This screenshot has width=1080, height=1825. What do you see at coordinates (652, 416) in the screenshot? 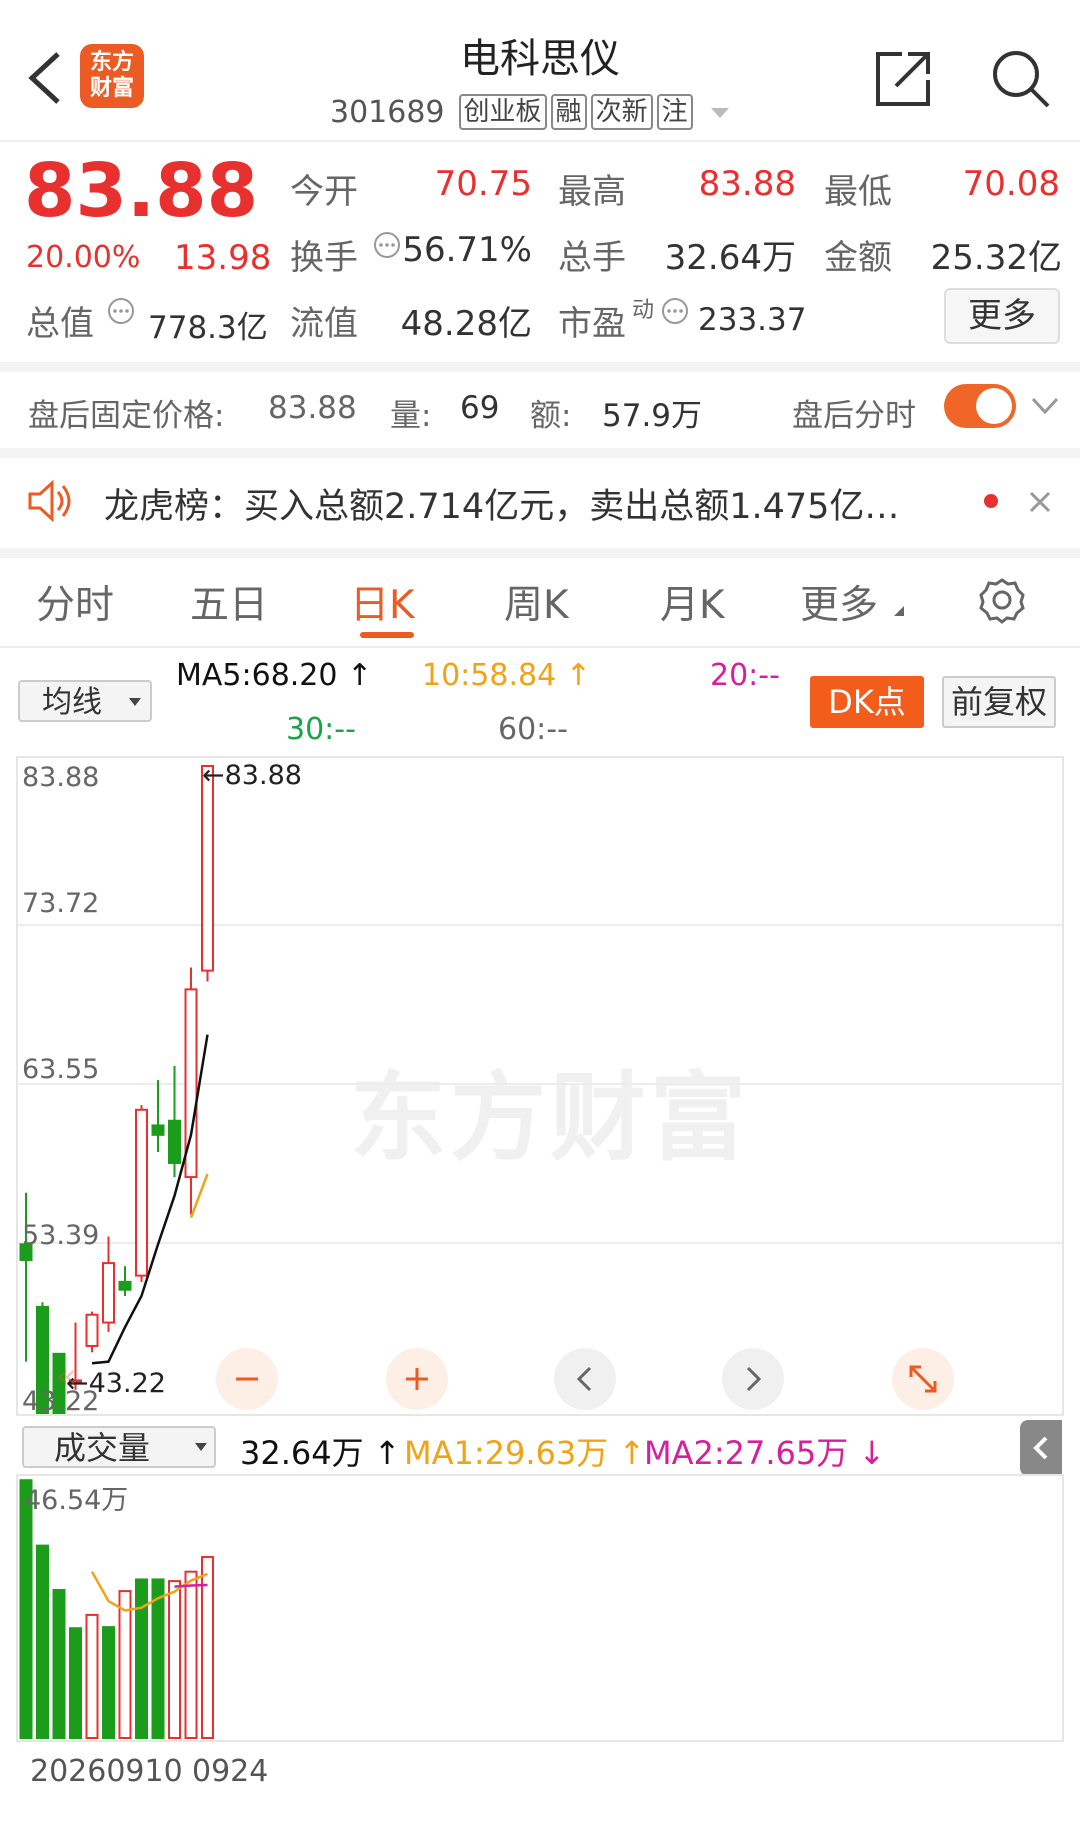
I see `after-hours-amount: 57.9万` at bounding box center [652, 416].